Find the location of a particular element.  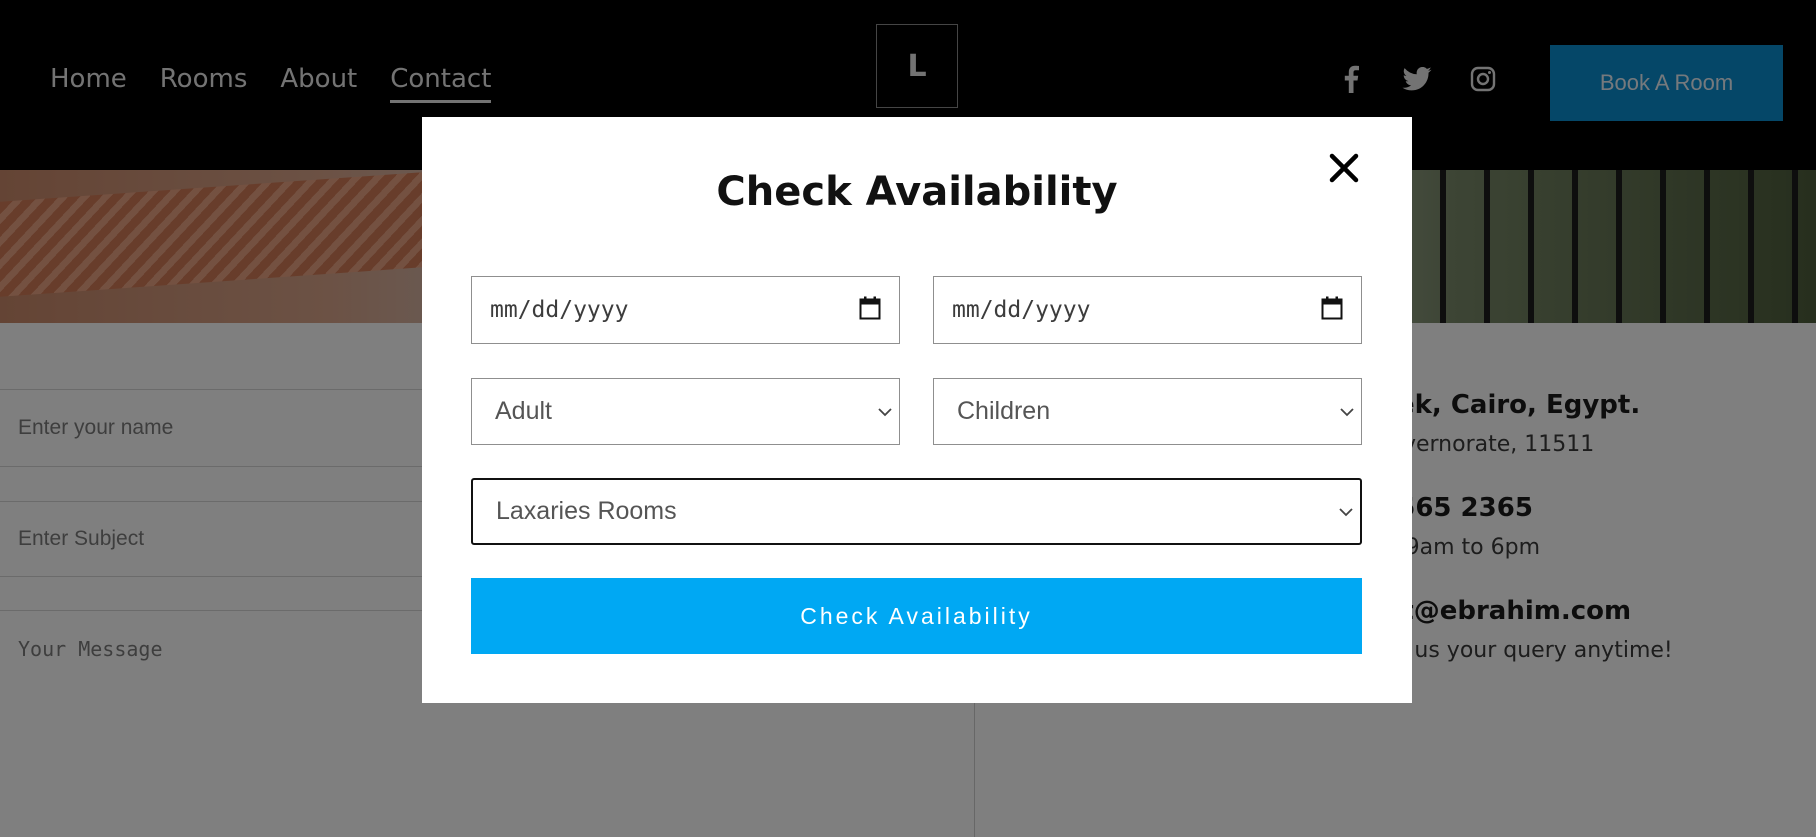

room-type-select-value: Laxaries Rooms is located at coordinates (586, 511).